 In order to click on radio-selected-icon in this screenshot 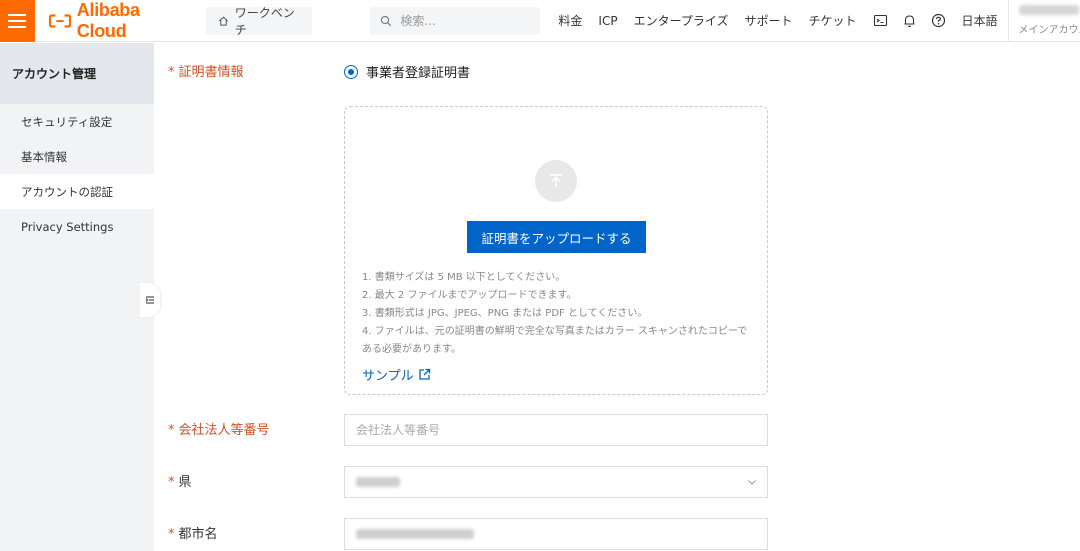, I will do `click(351, 71)`.